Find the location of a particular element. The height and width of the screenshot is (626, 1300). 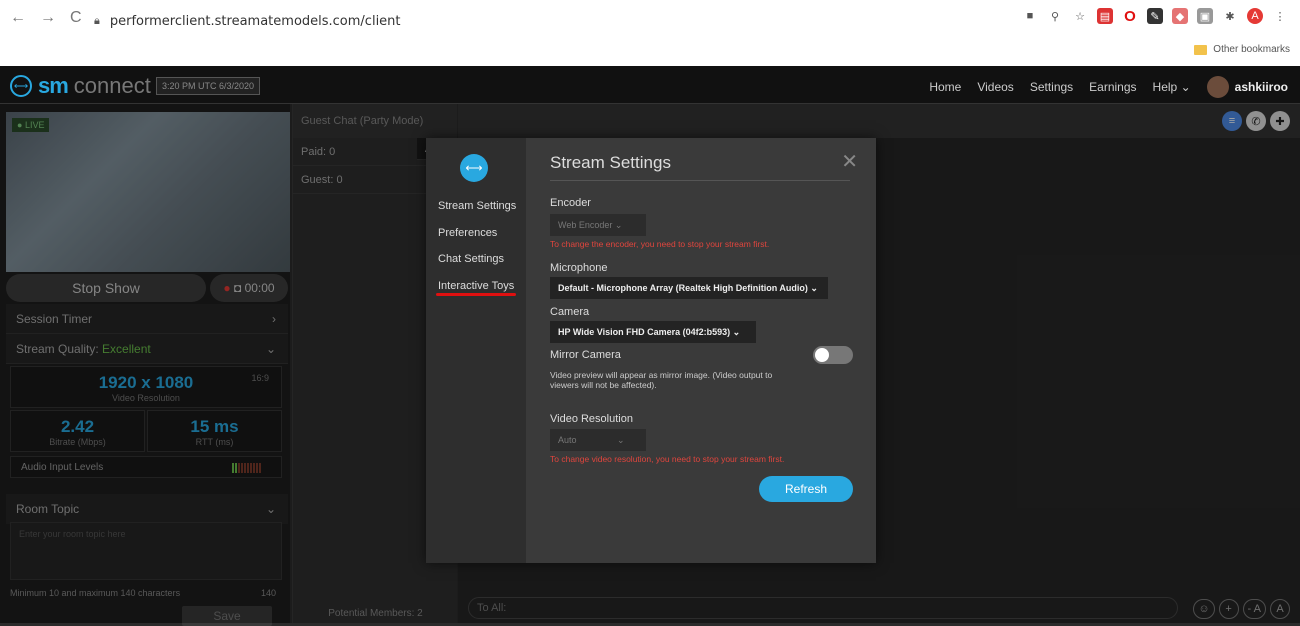

video-icon: ■ is located at coordinates (1030, 16).